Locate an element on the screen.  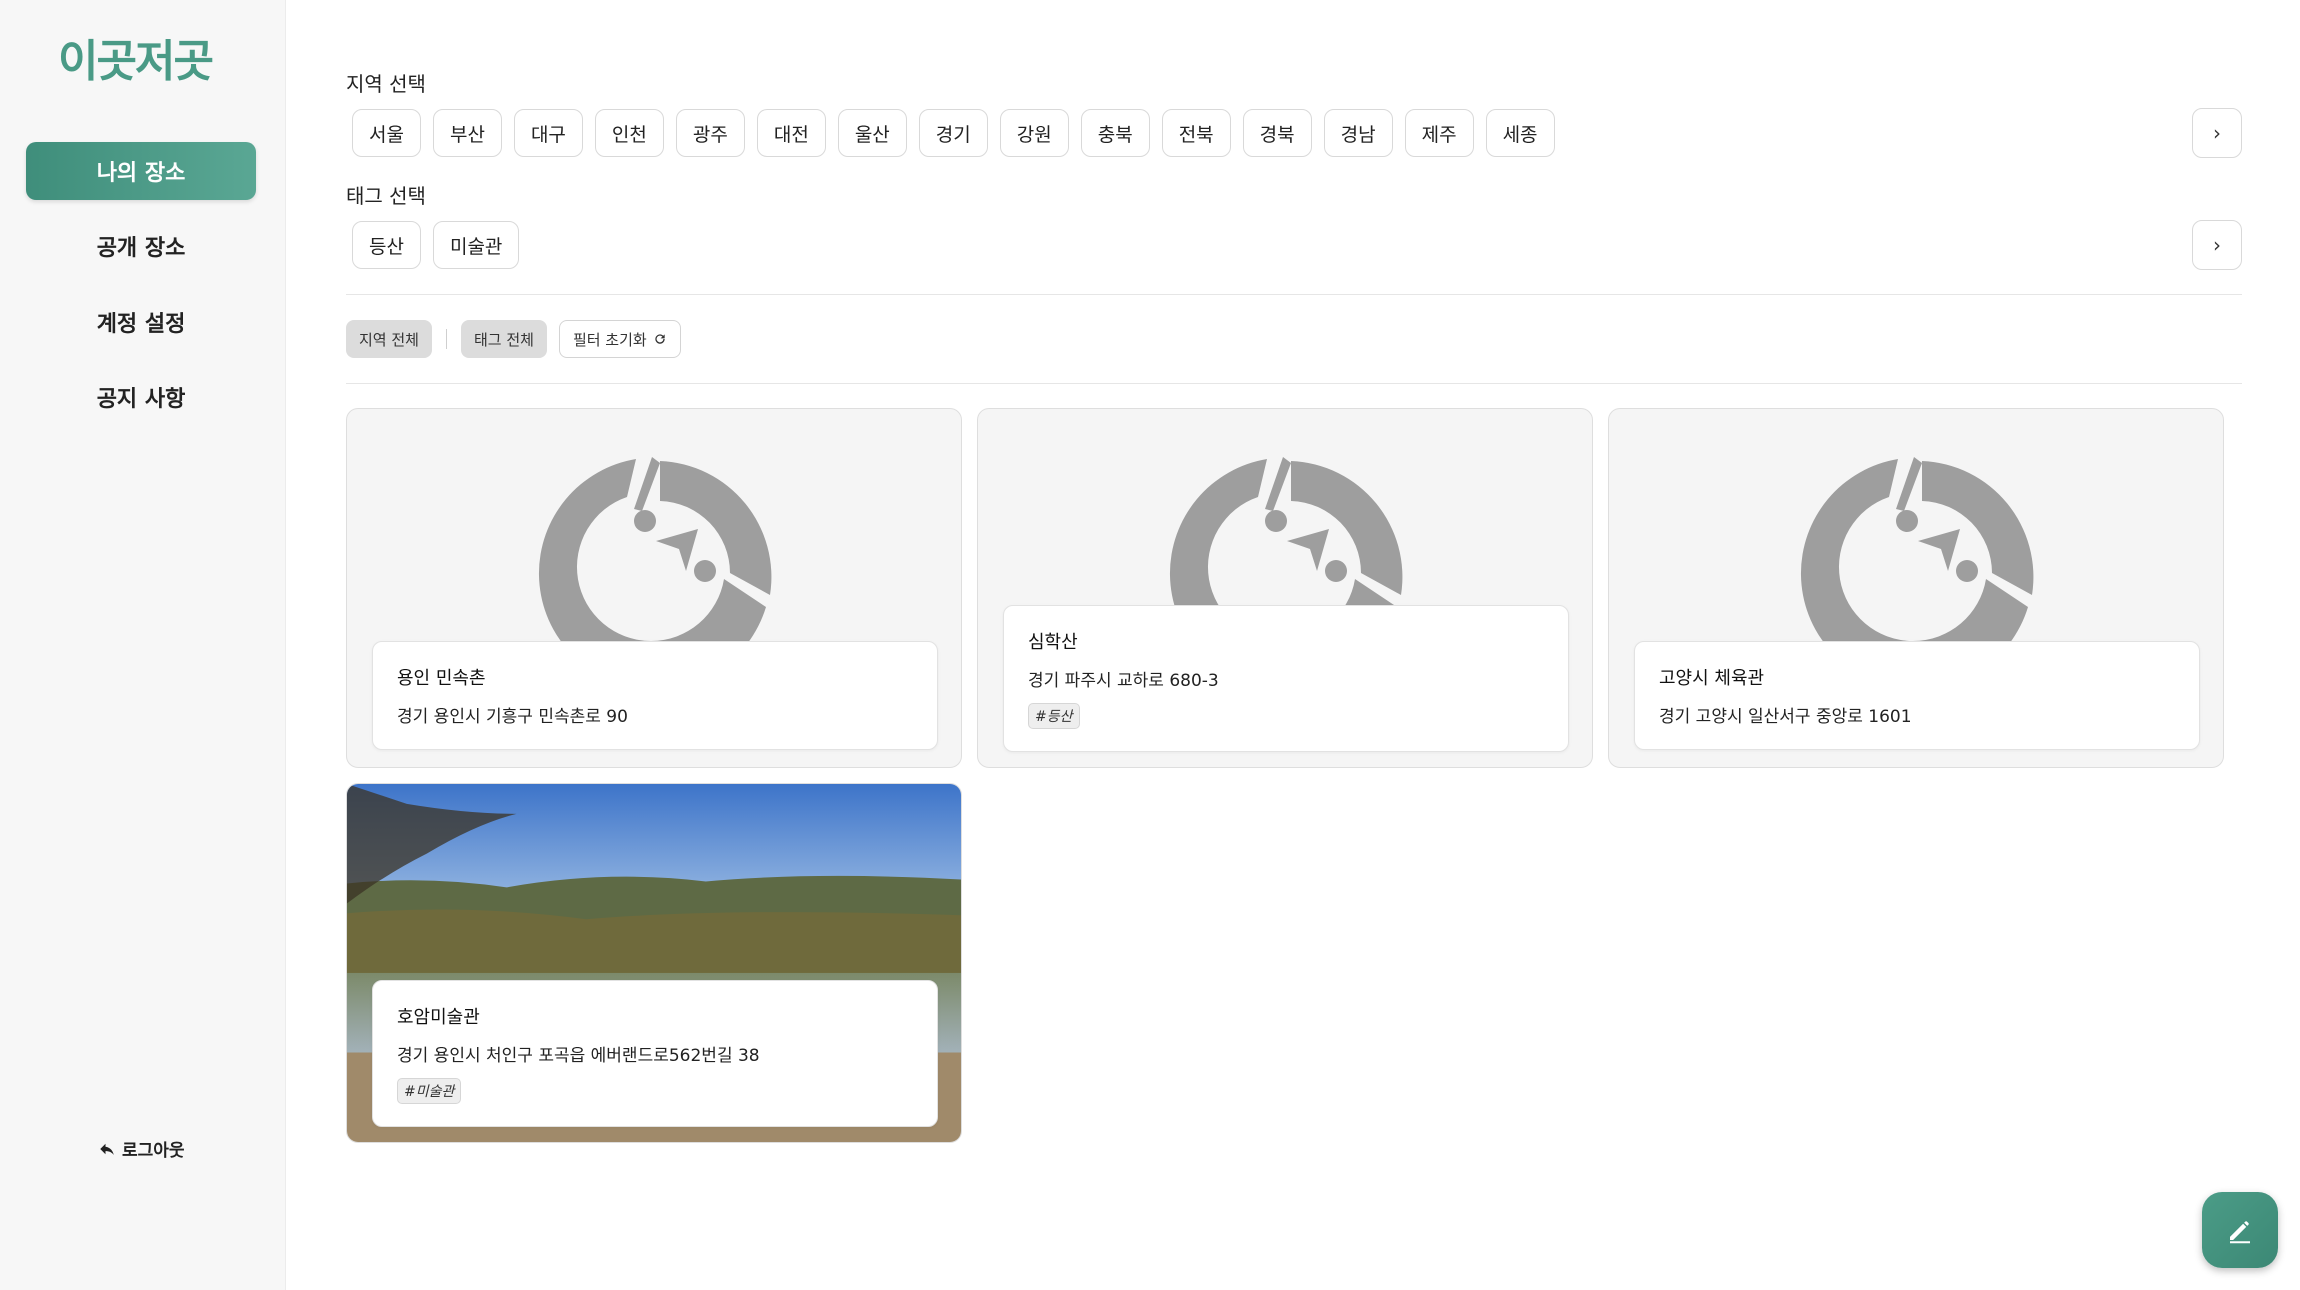
place-card: 고양시 체육관 경기 고양시 일산서구 중앙로 1601 is located at coordinates (1916, 588).